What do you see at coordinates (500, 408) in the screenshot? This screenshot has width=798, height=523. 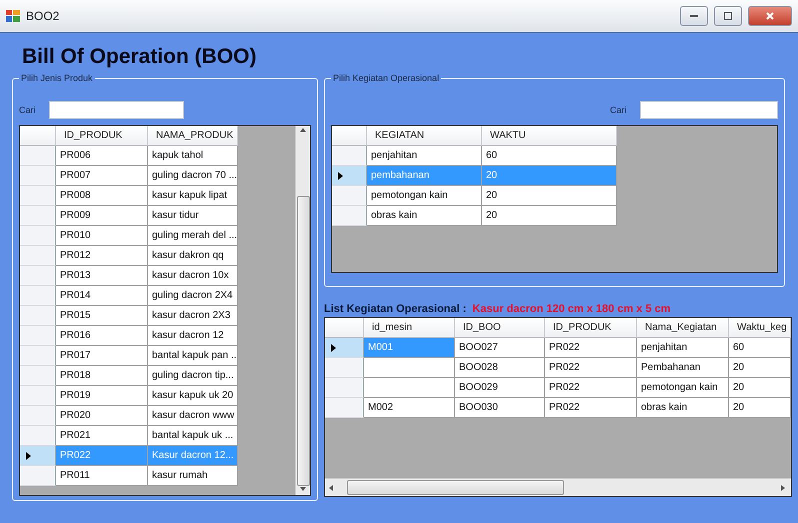 I see `table-cell: BOO030` at bounding box center [500, 408].